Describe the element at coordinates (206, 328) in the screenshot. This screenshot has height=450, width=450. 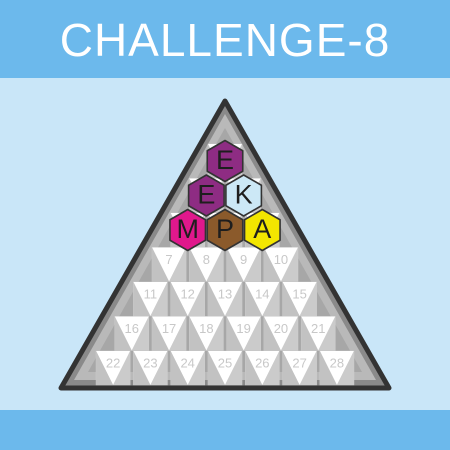
I see `cell-number: 18` at that location.